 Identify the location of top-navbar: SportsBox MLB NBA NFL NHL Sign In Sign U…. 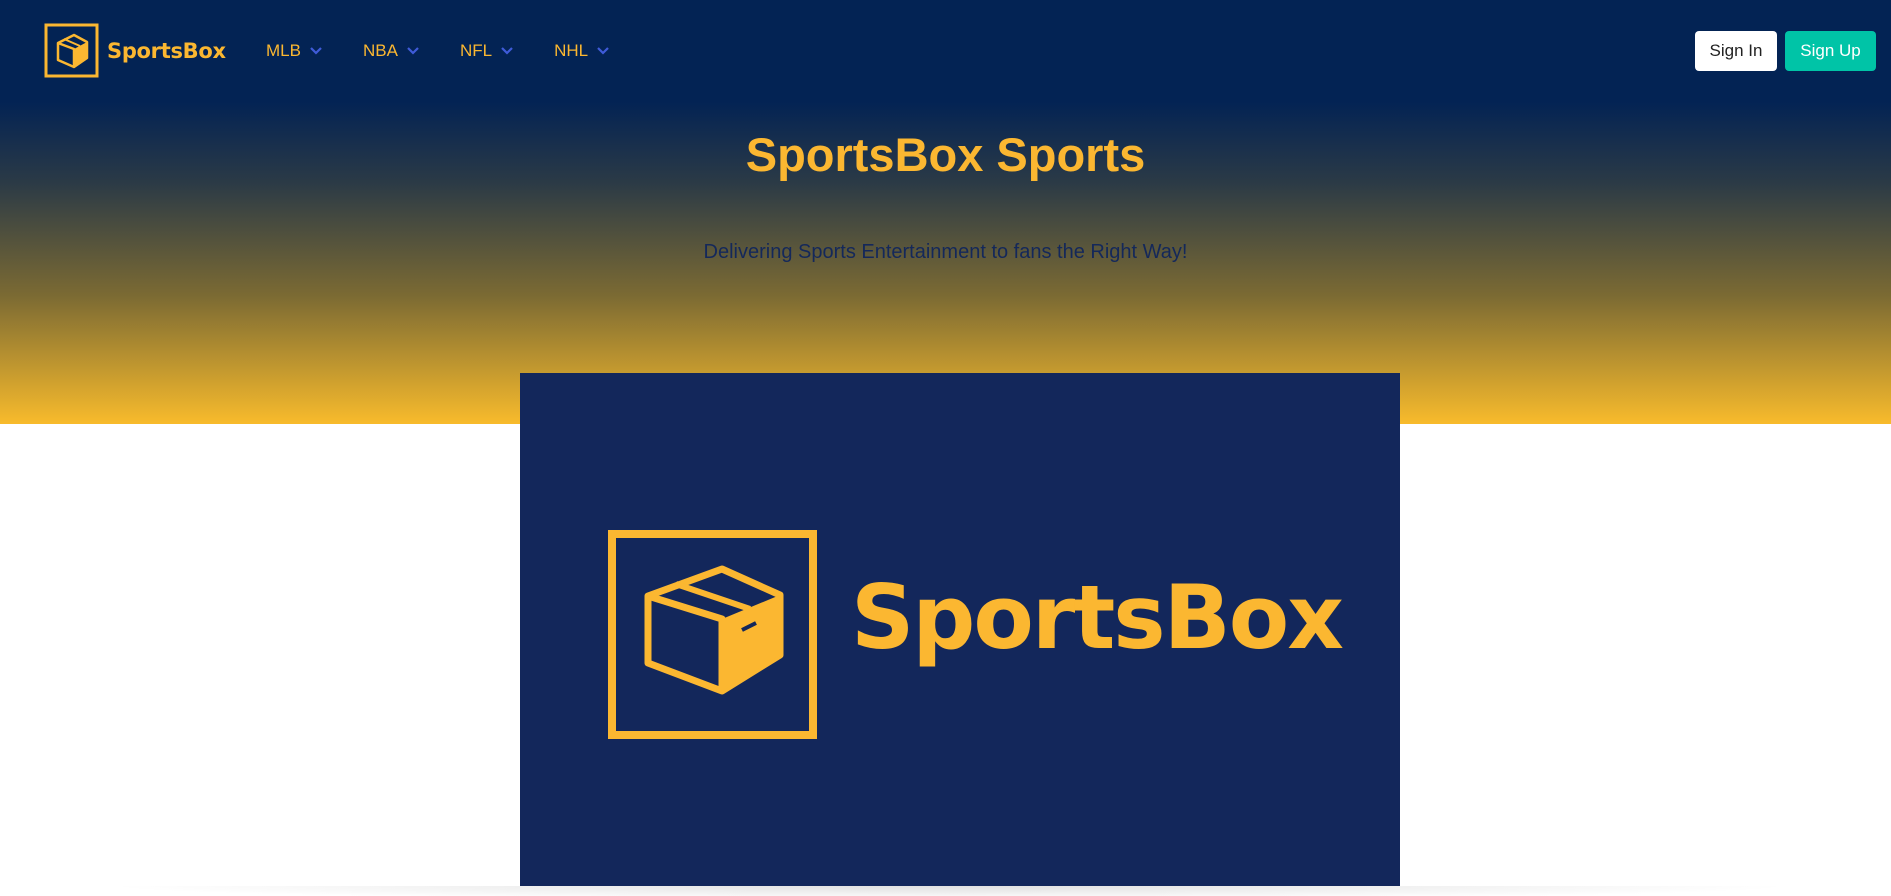
(945, 51).